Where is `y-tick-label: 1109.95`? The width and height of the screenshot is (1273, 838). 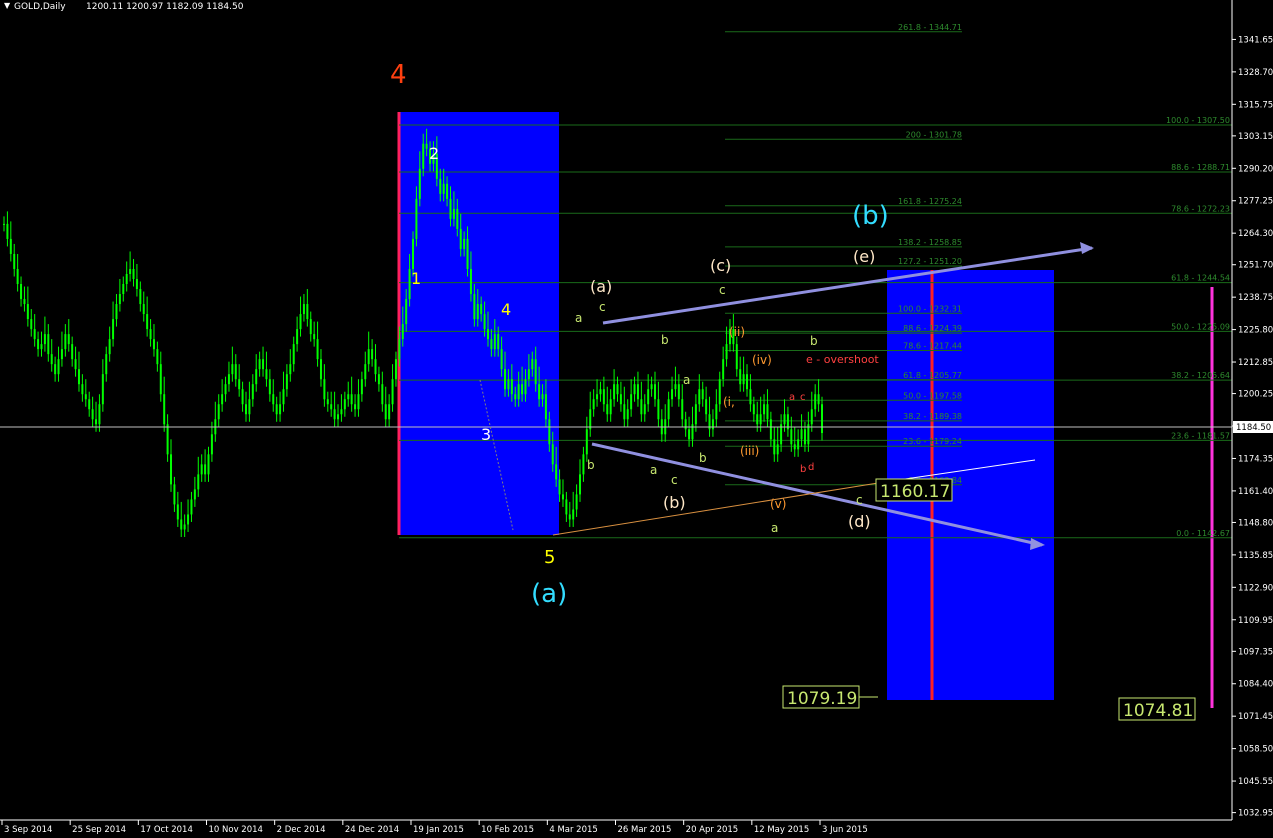 y-tick-label: 1109.95 is located at coordinates (1255, 621).